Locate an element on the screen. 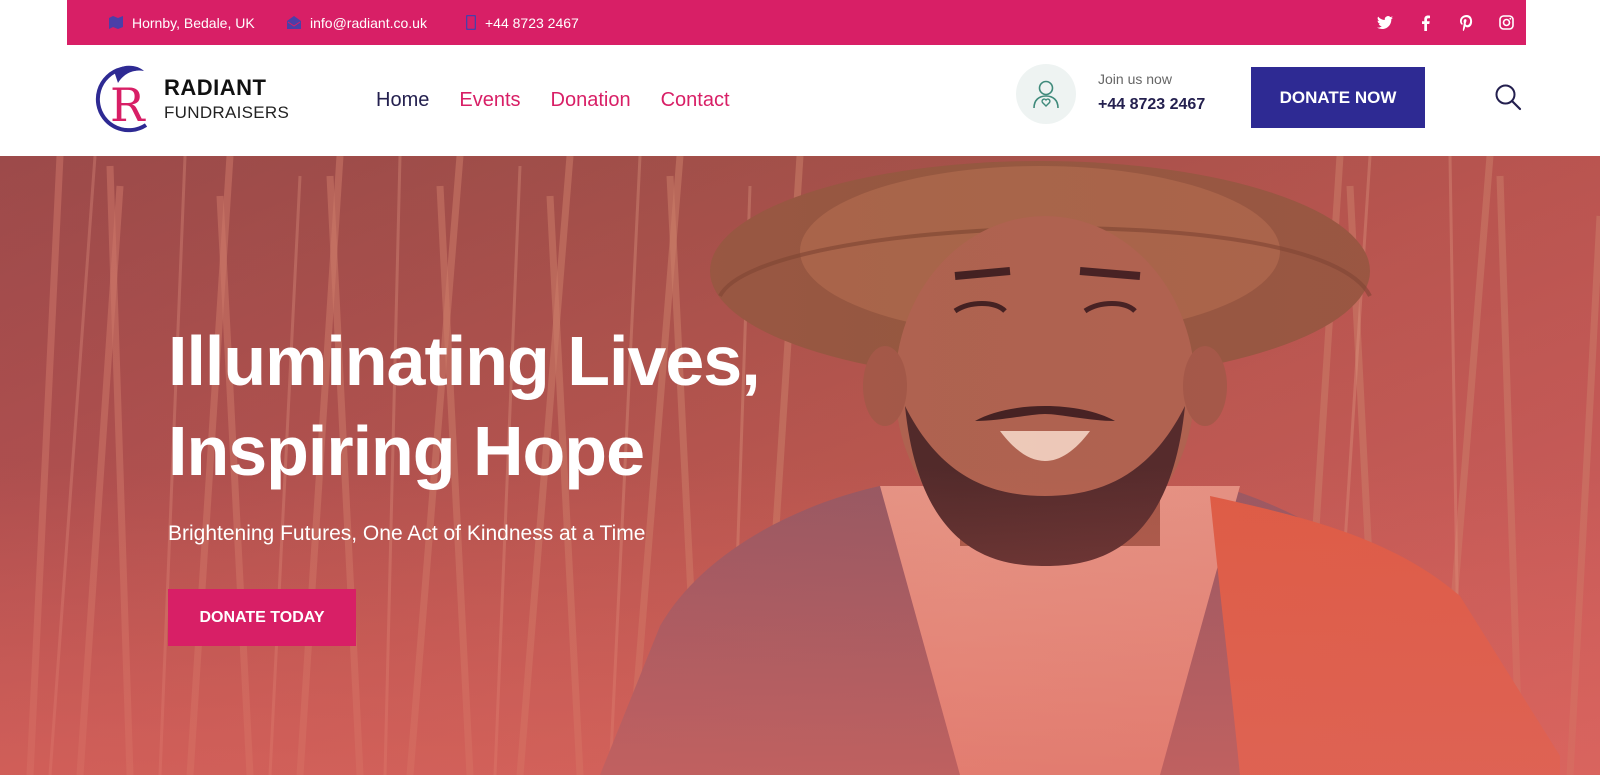  logo-tagline: FUNDRAISERS is located at coordinates (227, 112).